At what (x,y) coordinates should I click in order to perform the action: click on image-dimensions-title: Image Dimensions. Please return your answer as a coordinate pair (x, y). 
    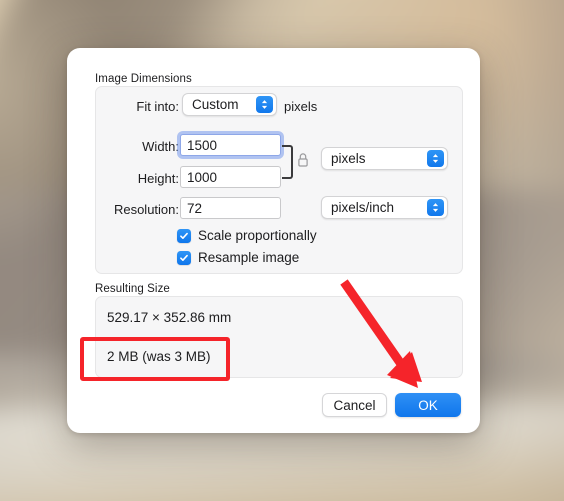
    Looking at the image, I should click on (143, 79).